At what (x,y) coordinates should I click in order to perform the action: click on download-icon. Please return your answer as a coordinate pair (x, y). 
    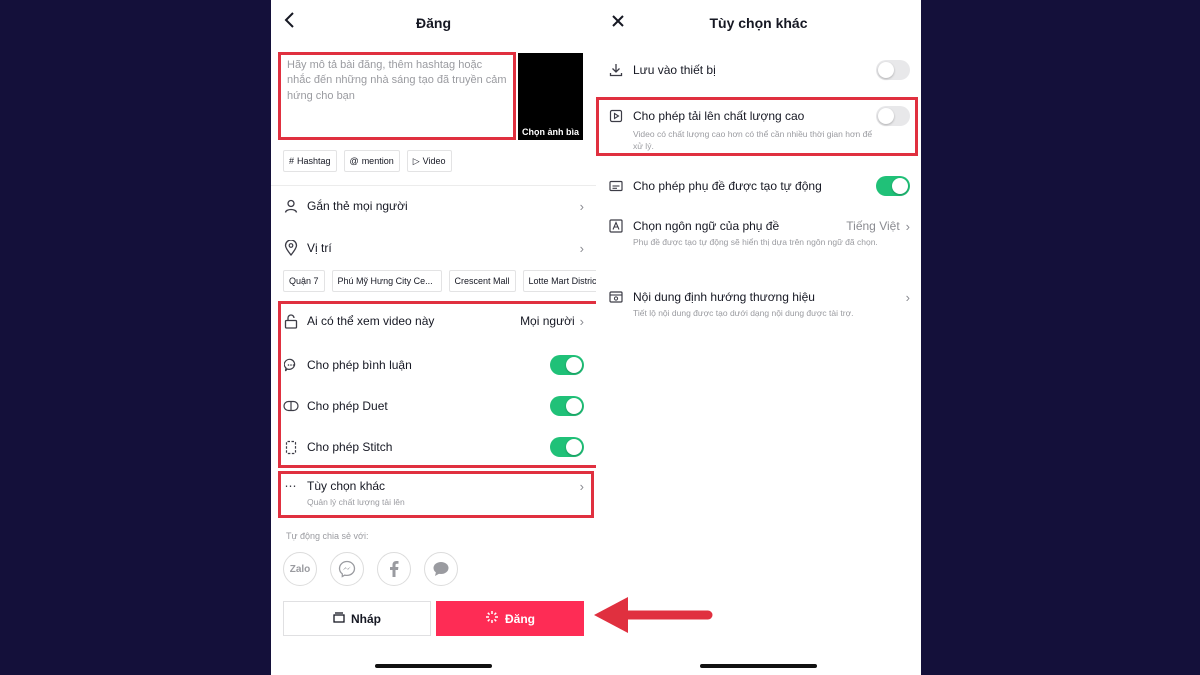
    Looking at the image, I should click on (616, 70).